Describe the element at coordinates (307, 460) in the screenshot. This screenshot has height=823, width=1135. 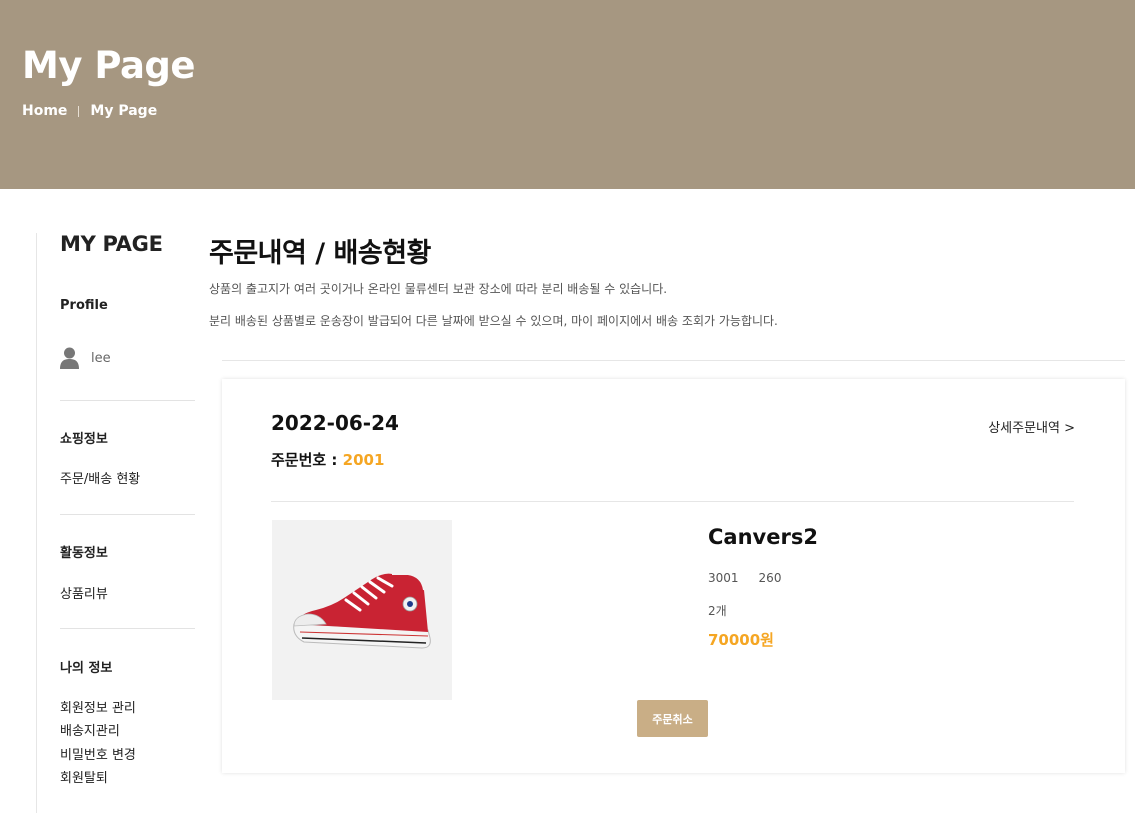
I see `order-number-label: 주문번호 :` at that location.